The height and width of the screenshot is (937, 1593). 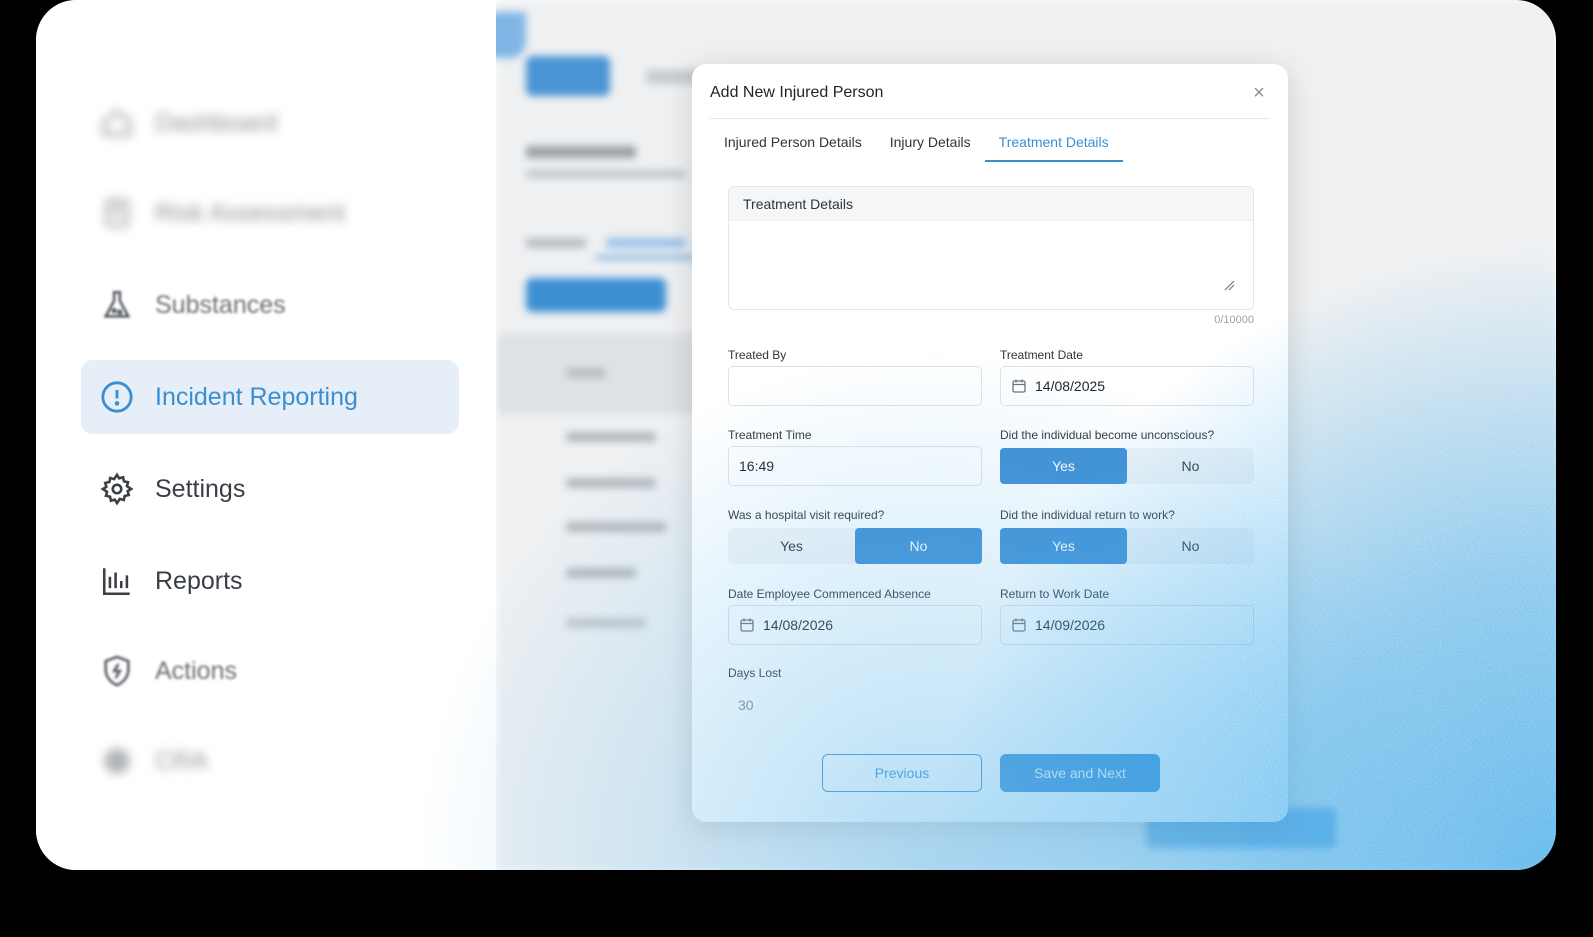 What do you see at coordinates (746, 705) in the screenshot?
I see `days-lost-value: 30` at bounding box center [746, 705].